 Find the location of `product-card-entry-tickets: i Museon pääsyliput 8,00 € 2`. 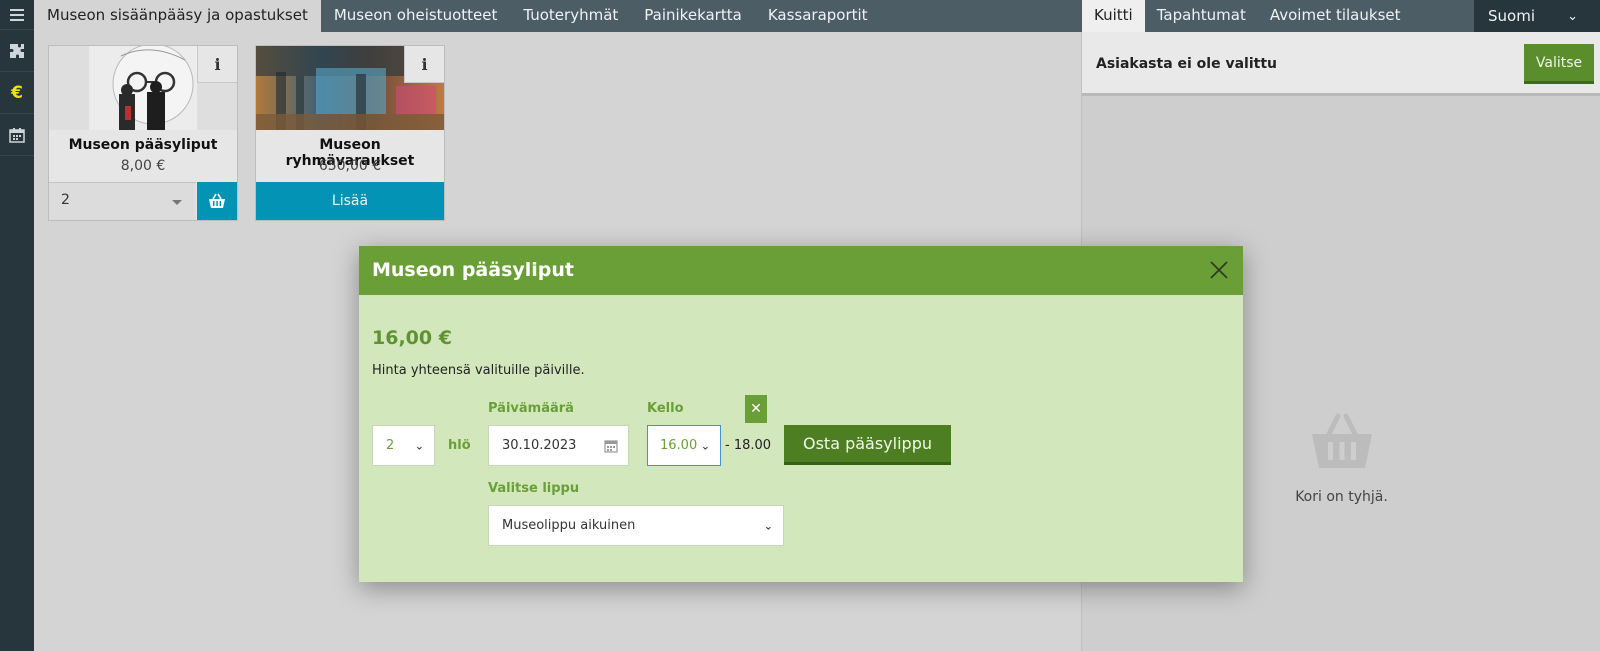

product-card-entry-tickets: i Museon pääsyliput 8,00 € 2 is located at coordinates (143, 133).